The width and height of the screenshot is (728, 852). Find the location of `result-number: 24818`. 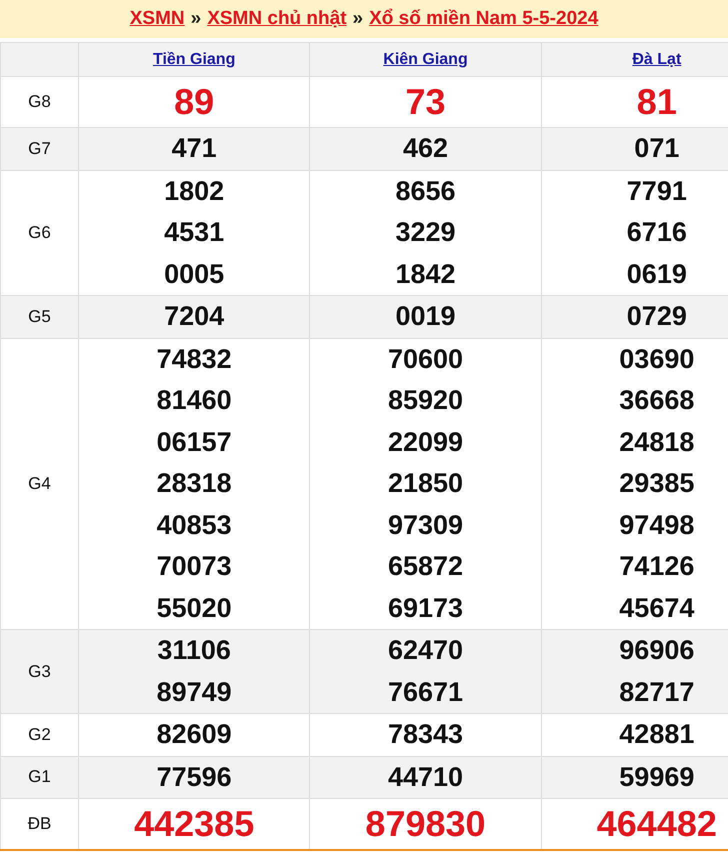

result-number: 24818 is located at coordinates (657, 442).